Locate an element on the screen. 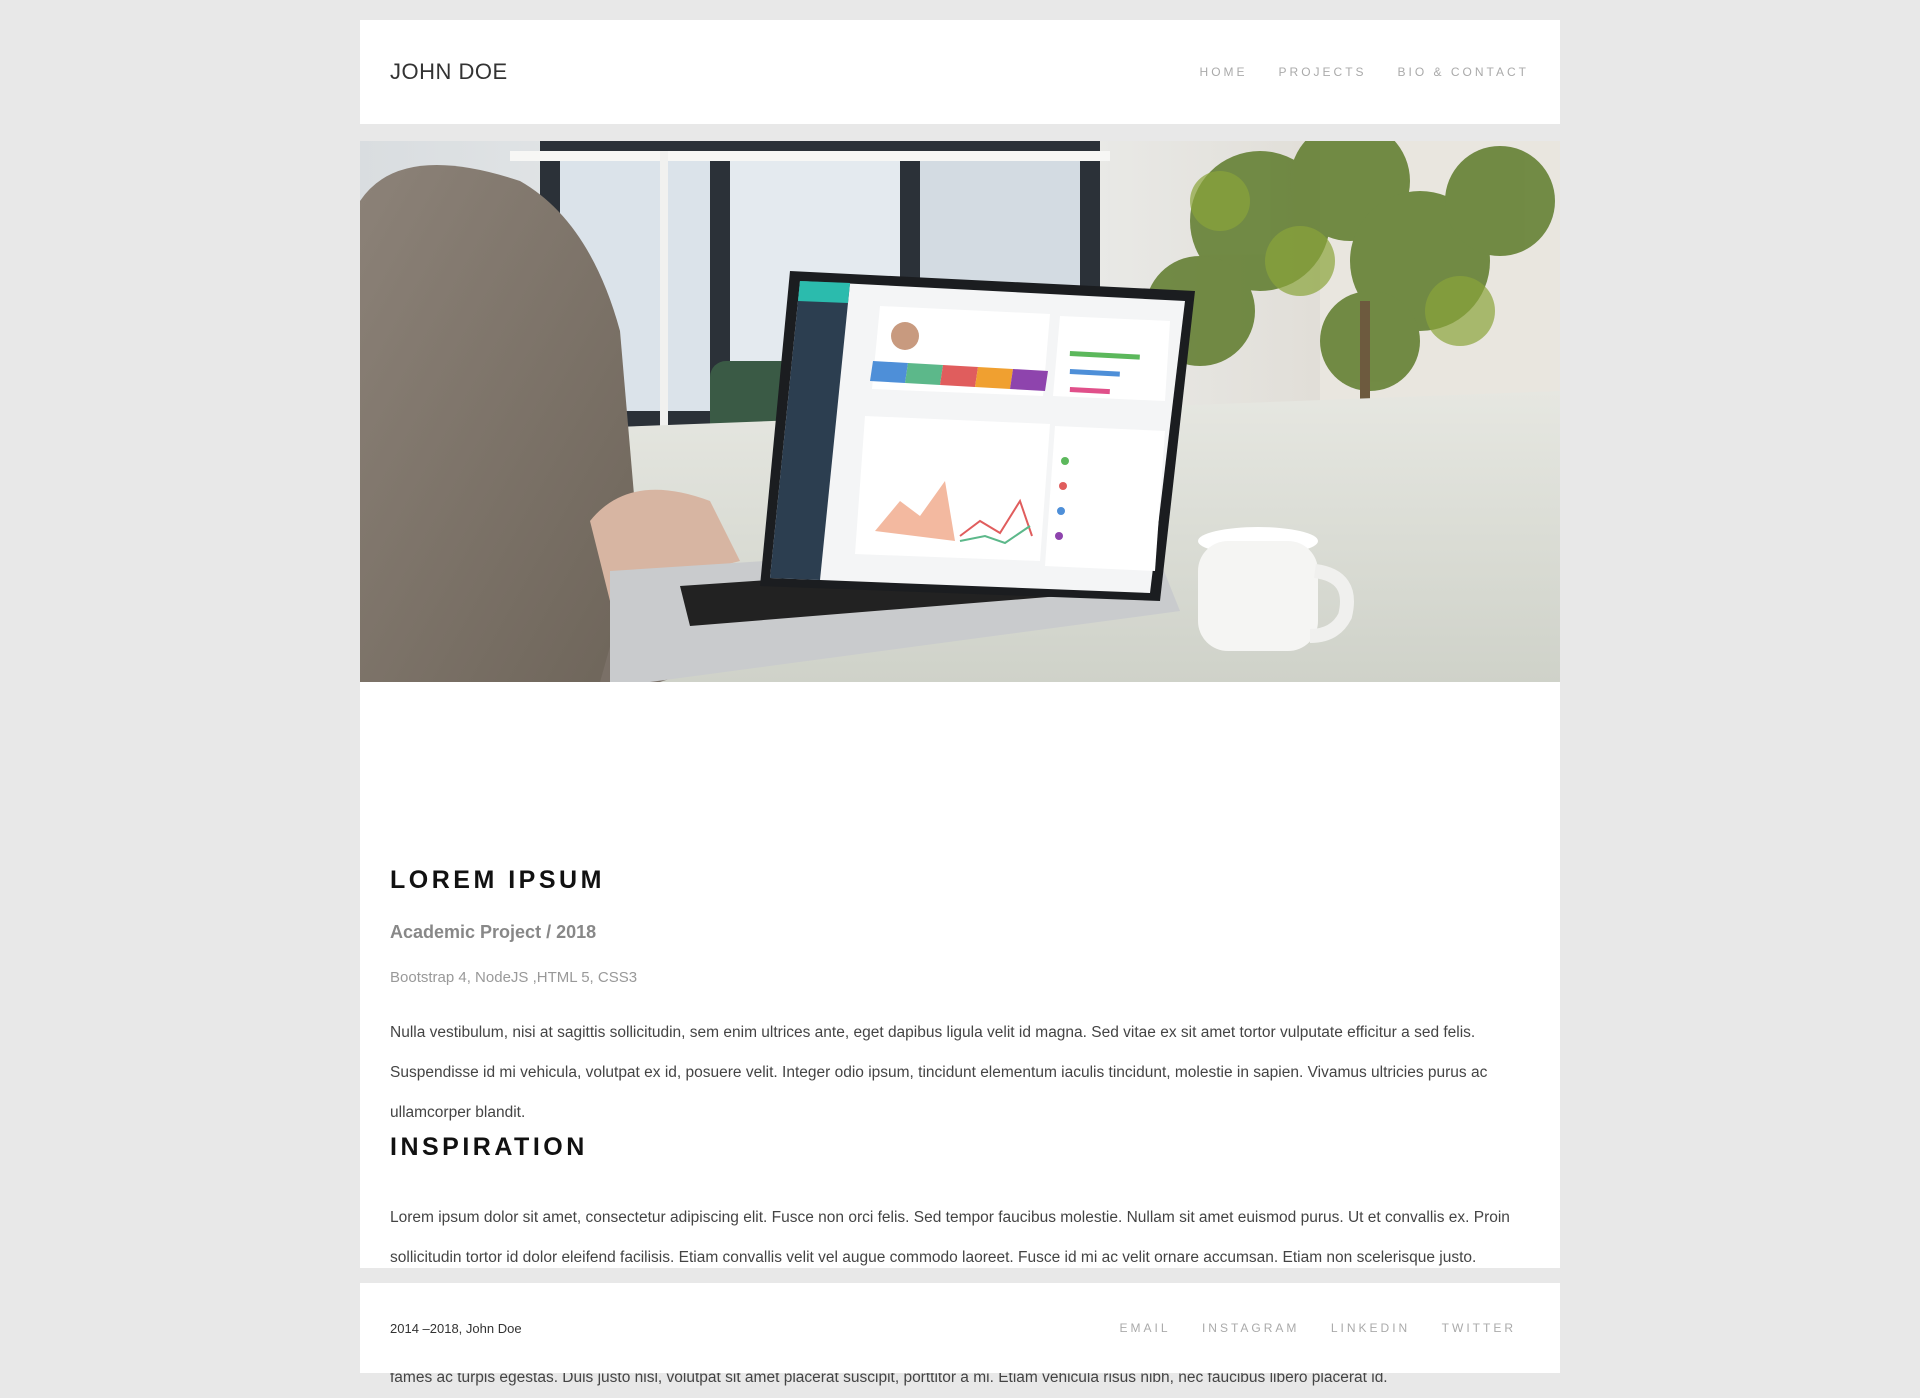 This screenshot has height=1398, width=1920. nav-projects: PROJECTS is located at coordinates (1323, 72).